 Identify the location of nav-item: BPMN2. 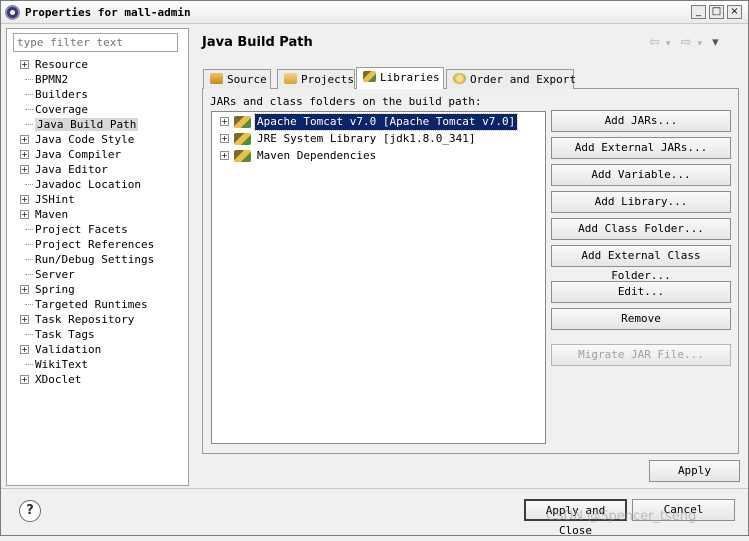
(97, 79).